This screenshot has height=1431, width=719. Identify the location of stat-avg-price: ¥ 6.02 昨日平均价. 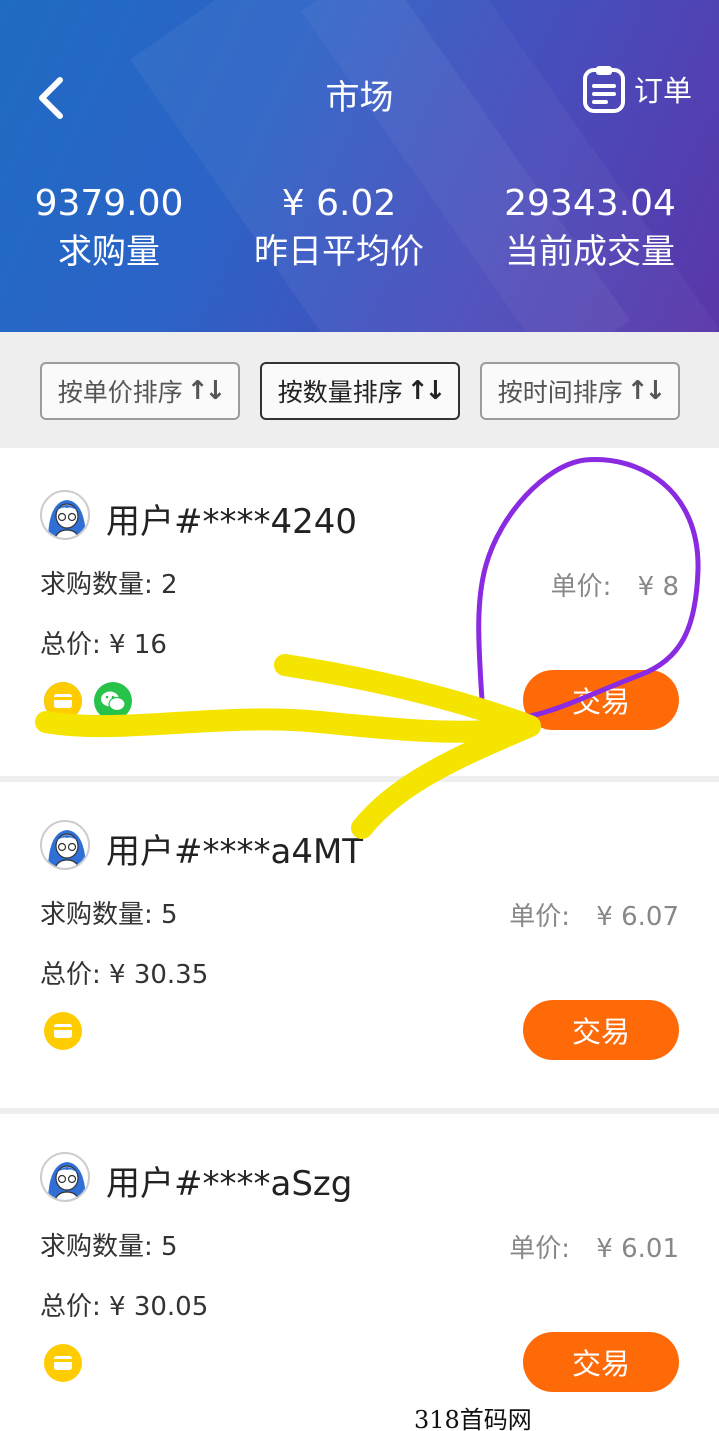
(339, 228).